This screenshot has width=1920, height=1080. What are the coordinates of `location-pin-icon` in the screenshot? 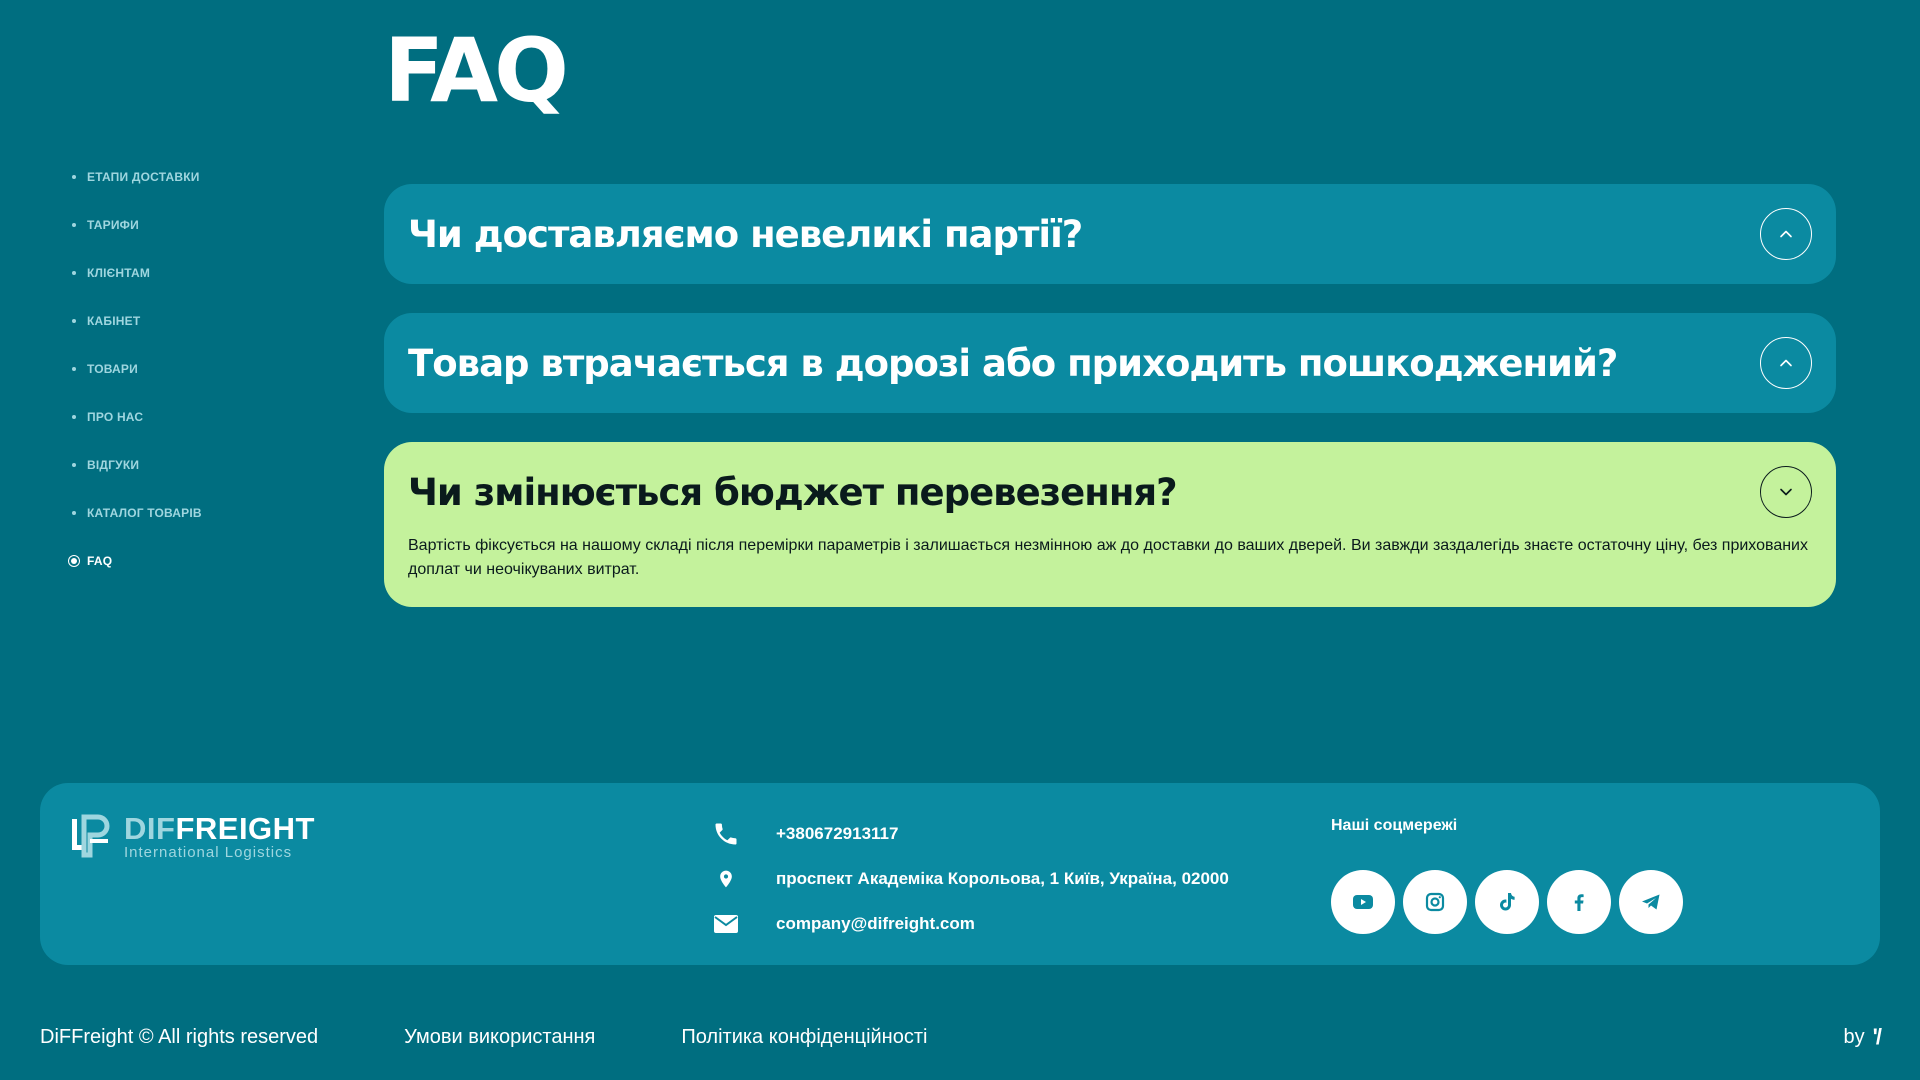 It's located at (726, 879).